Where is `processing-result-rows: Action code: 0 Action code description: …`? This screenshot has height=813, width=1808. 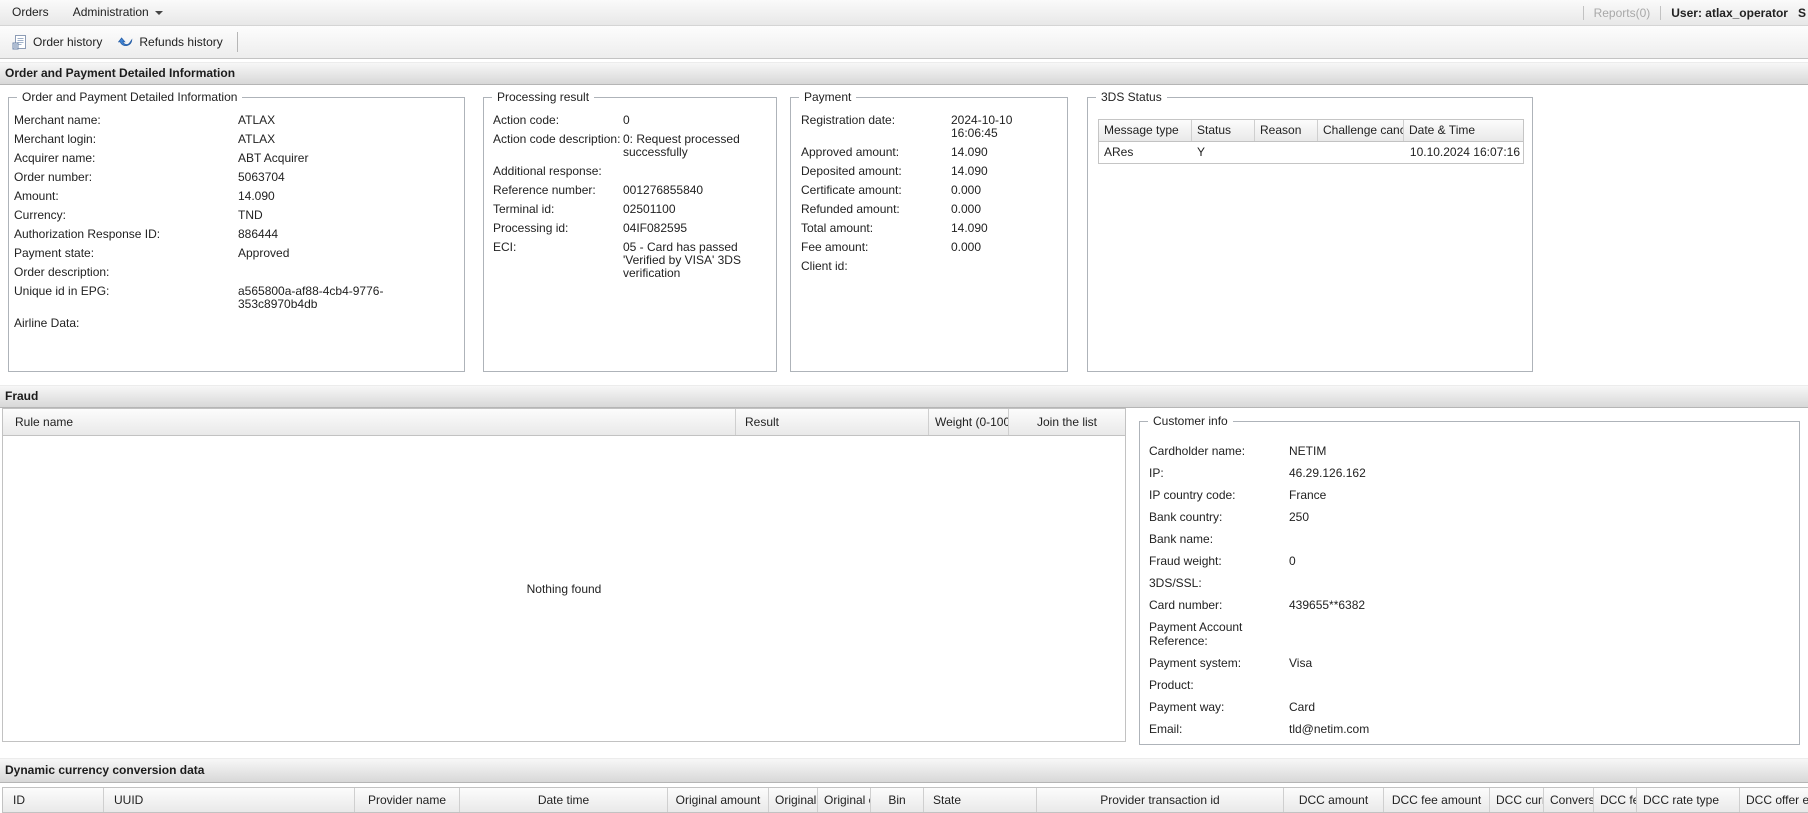 processing-result-rows: Action code: 0 Action code description: … is located at coordinates (630, 189).